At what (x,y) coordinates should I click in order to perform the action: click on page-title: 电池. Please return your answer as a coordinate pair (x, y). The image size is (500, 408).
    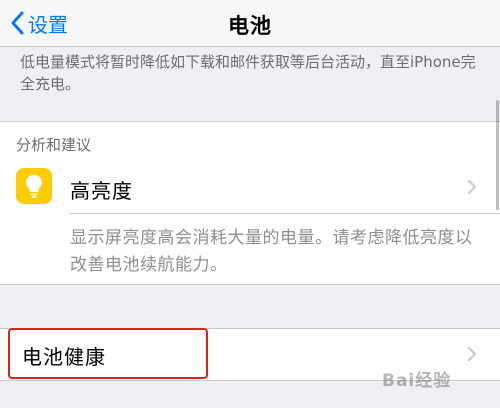
    Looking at the image, I should click on (250, 26).